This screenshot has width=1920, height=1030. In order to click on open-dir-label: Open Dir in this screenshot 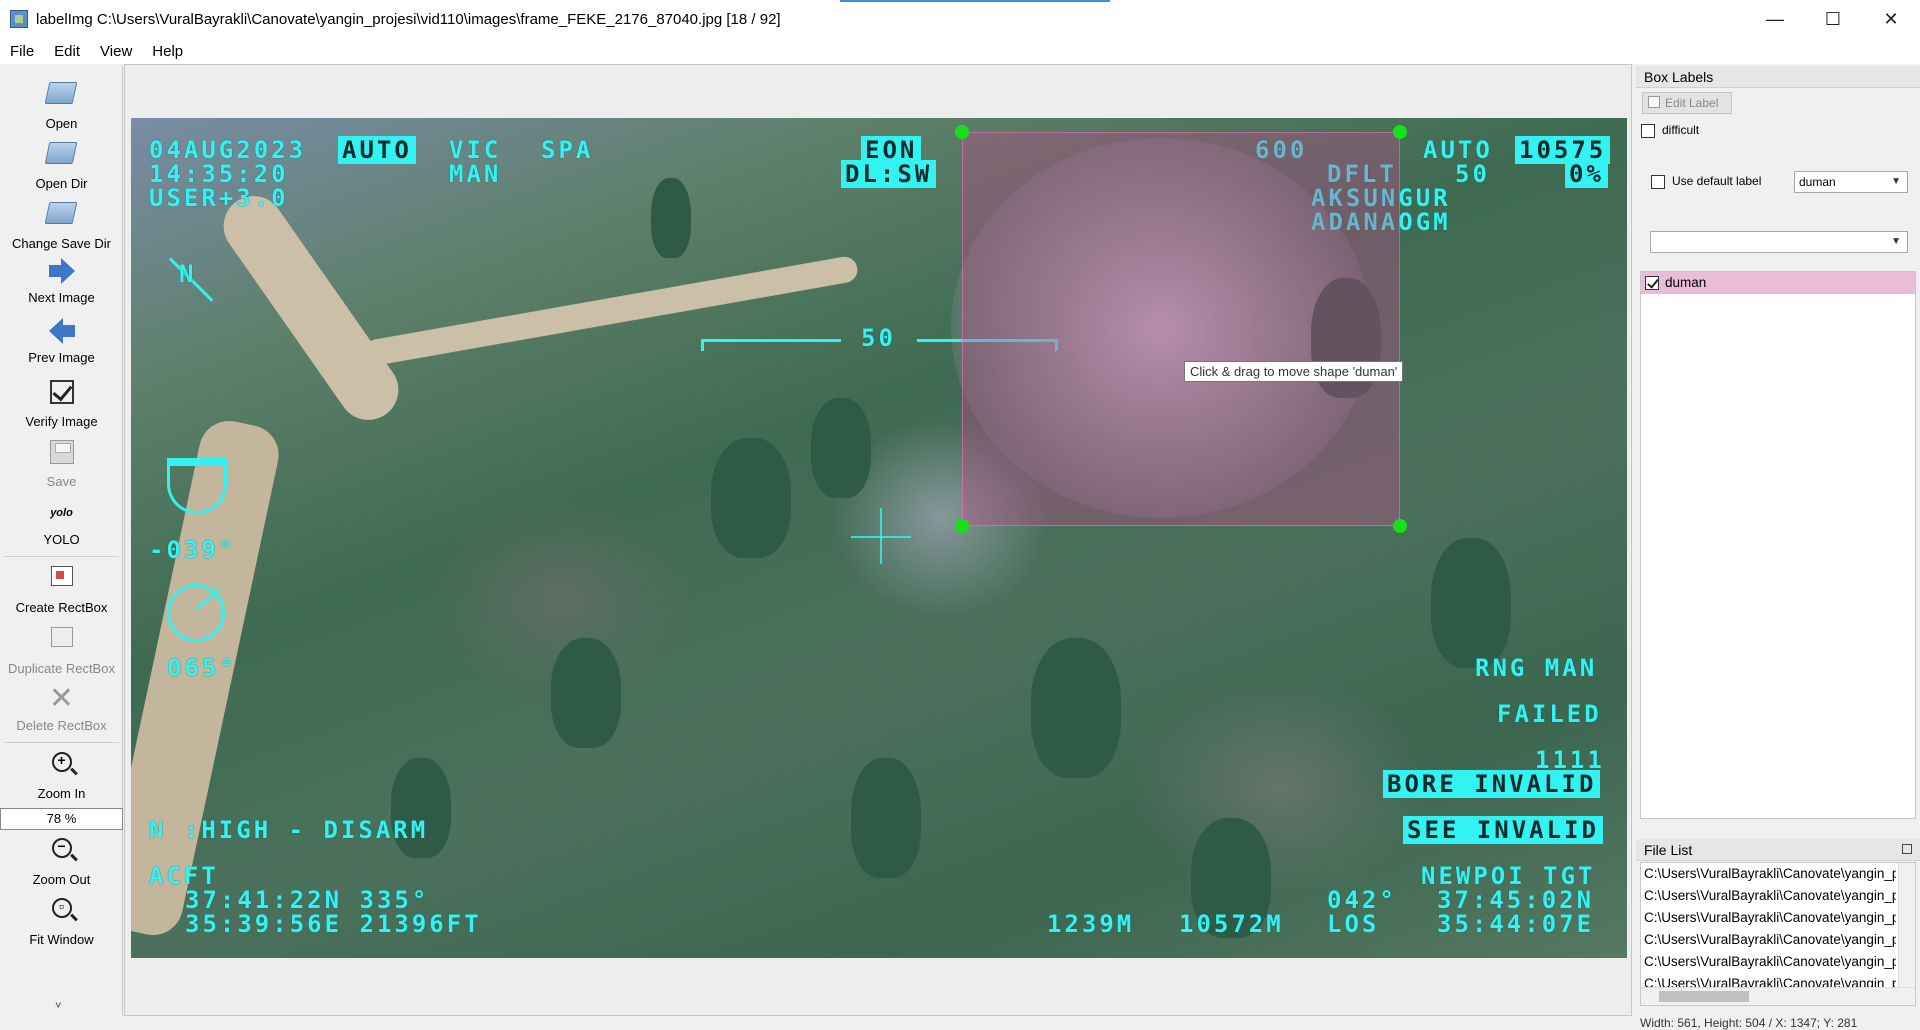, I will do `click(61, 183)`.